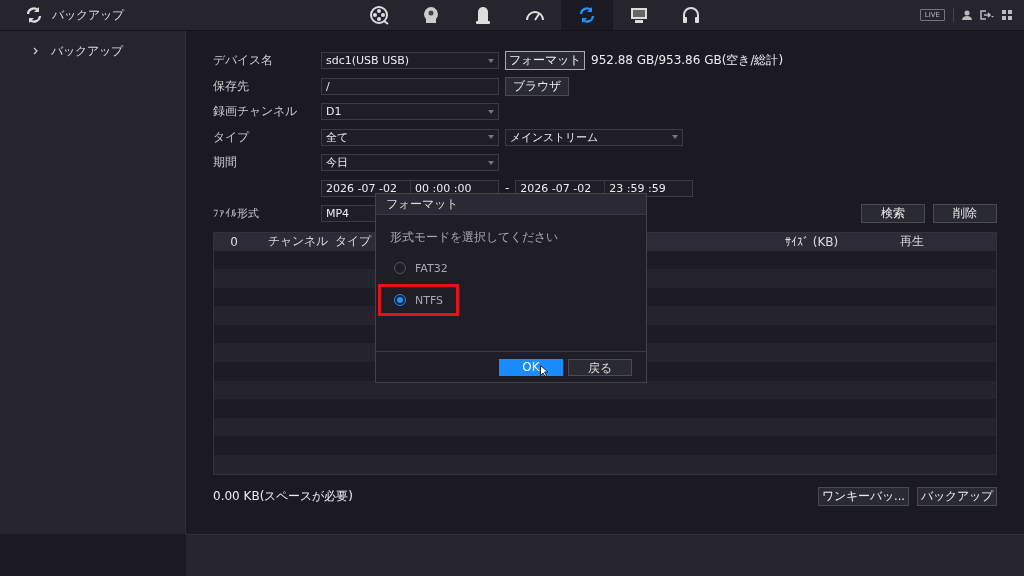  What do you see at coordinates (594, 137) in the screenshot?
I see `dropdown: メインストリーム` at bounding box center [594, 137].